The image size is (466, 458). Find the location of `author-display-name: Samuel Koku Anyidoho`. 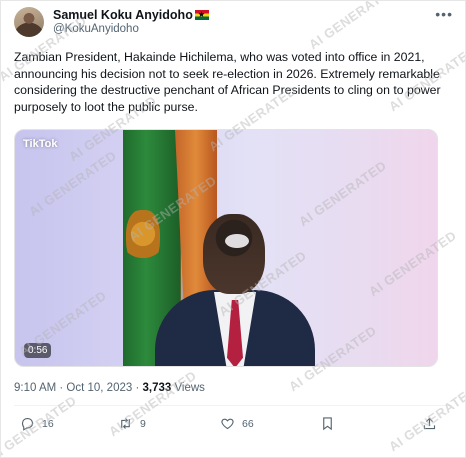

author-display-name: Samuel Koku Anyidoho is located at coordinates (131, 15).